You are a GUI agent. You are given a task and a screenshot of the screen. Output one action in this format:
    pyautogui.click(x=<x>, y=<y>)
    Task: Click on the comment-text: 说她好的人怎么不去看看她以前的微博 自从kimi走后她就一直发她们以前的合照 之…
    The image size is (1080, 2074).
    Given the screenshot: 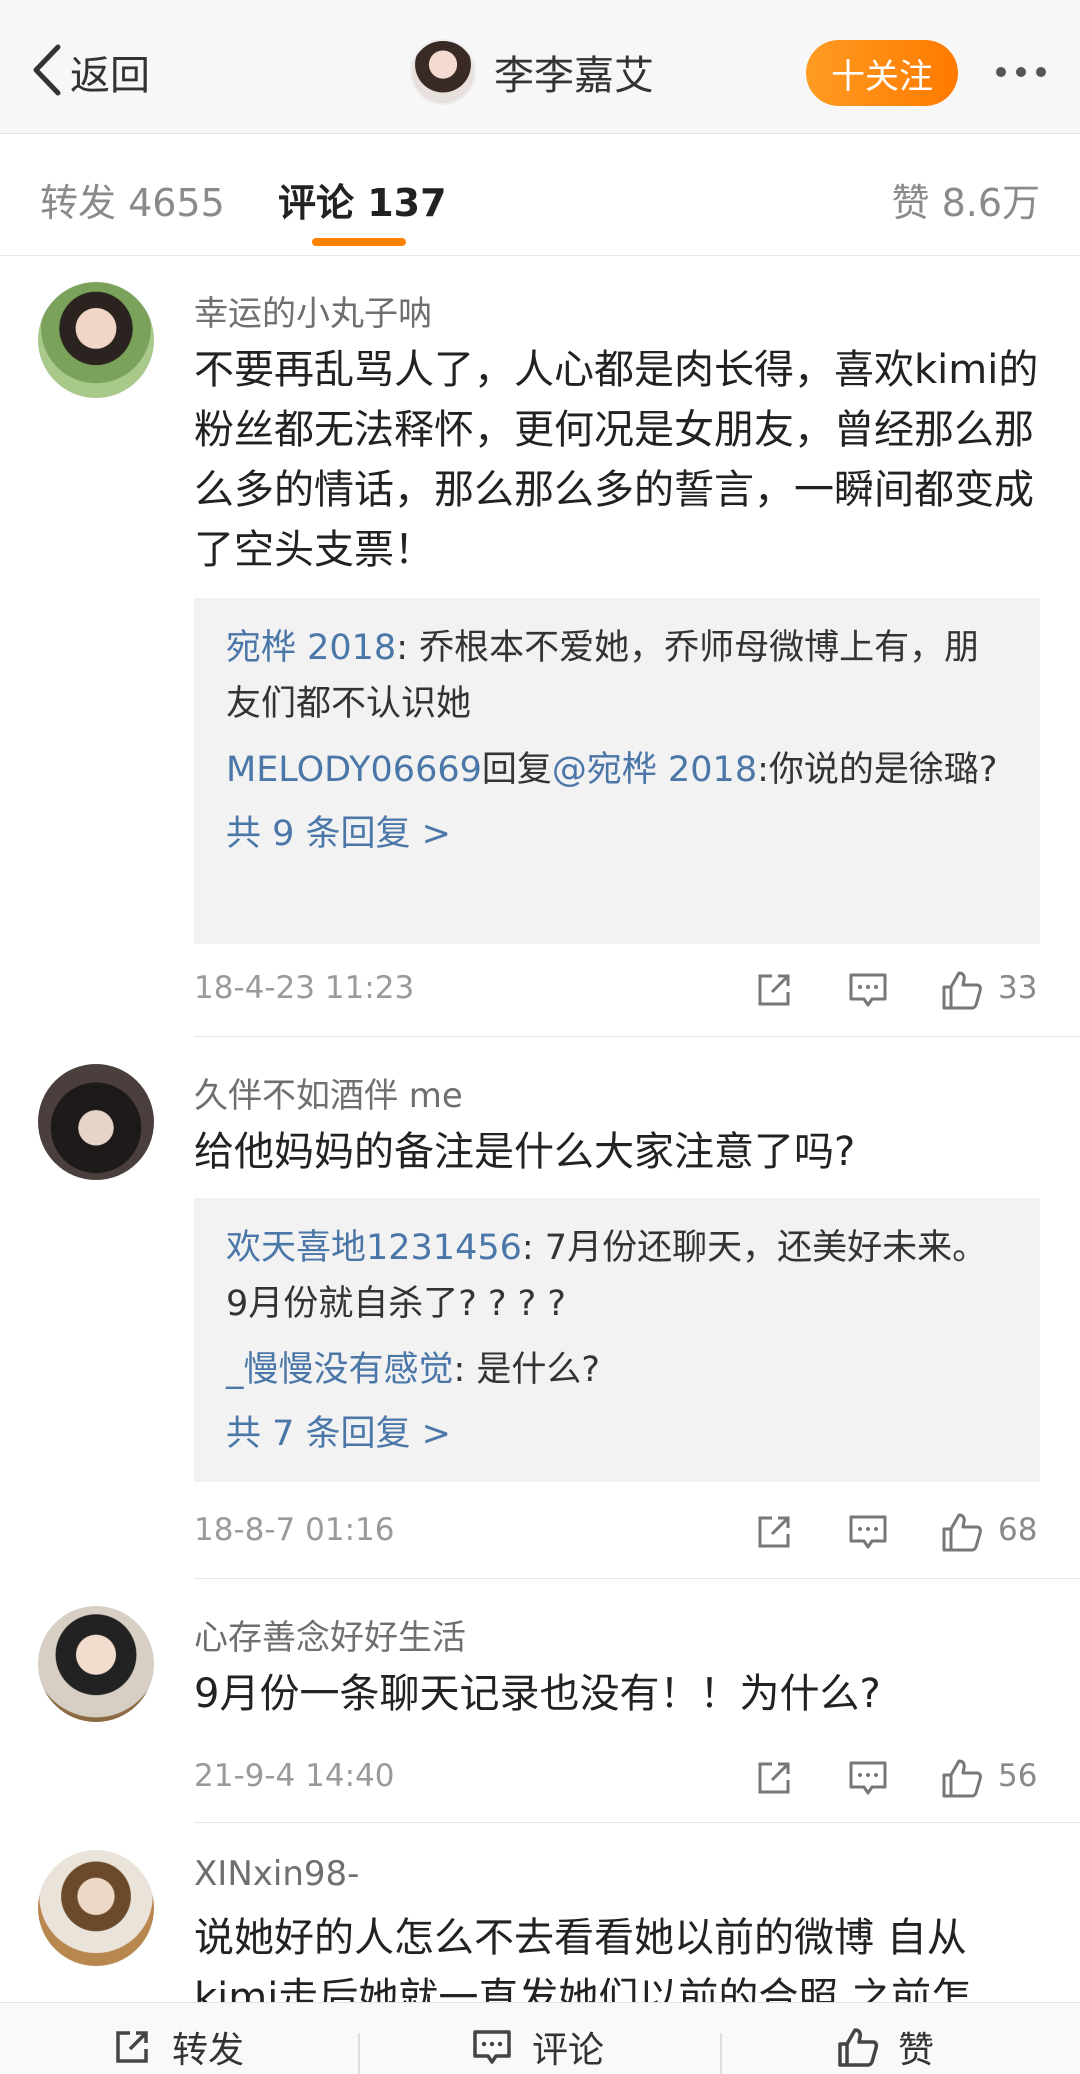 What is the action you would take?
    pyautogui.click(x=583, y=1958)
    